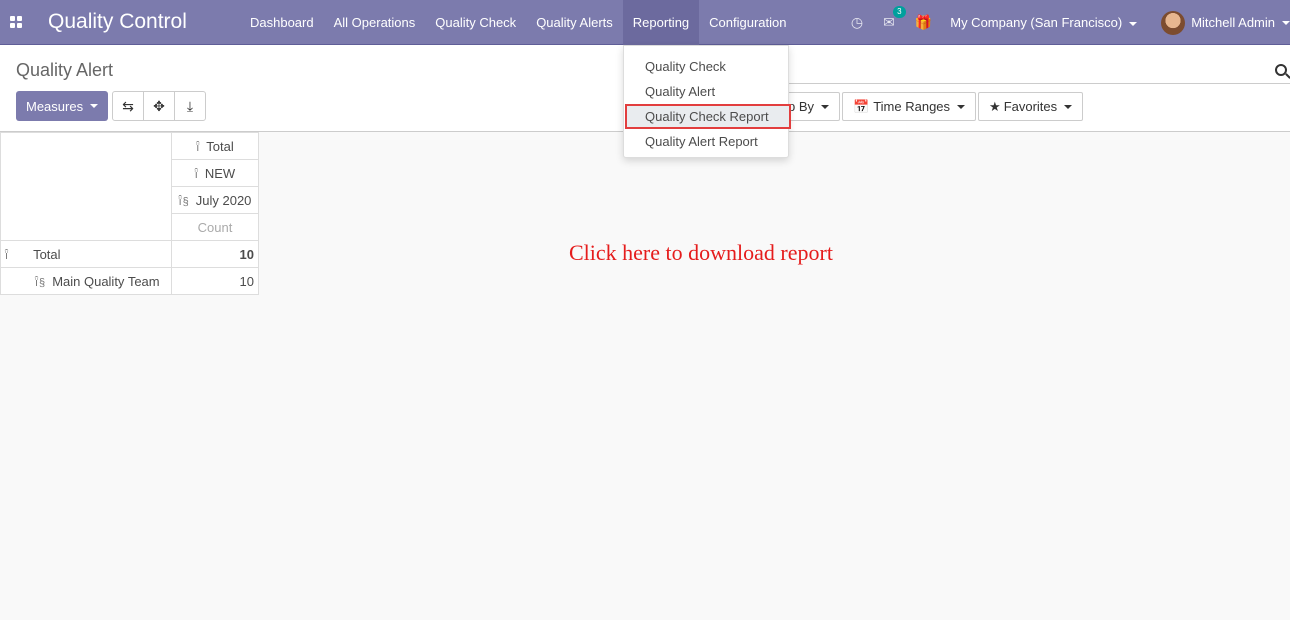  I want to click on menu-quality-alerts: Quality Alerts, so click(574, 22).